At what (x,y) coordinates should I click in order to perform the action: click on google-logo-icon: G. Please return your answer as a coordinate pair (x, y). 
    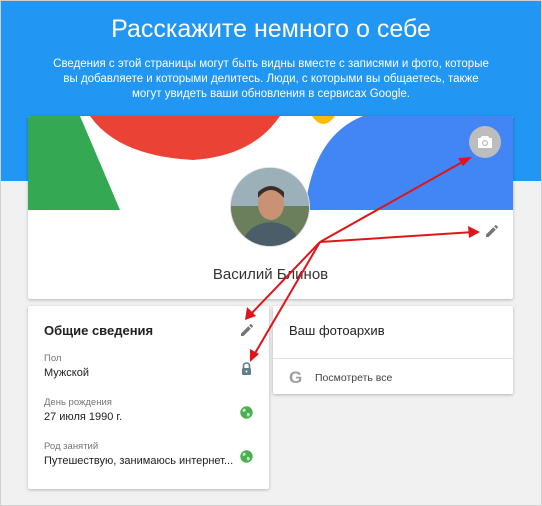
    Looking at the image, I should click on (296, 377).